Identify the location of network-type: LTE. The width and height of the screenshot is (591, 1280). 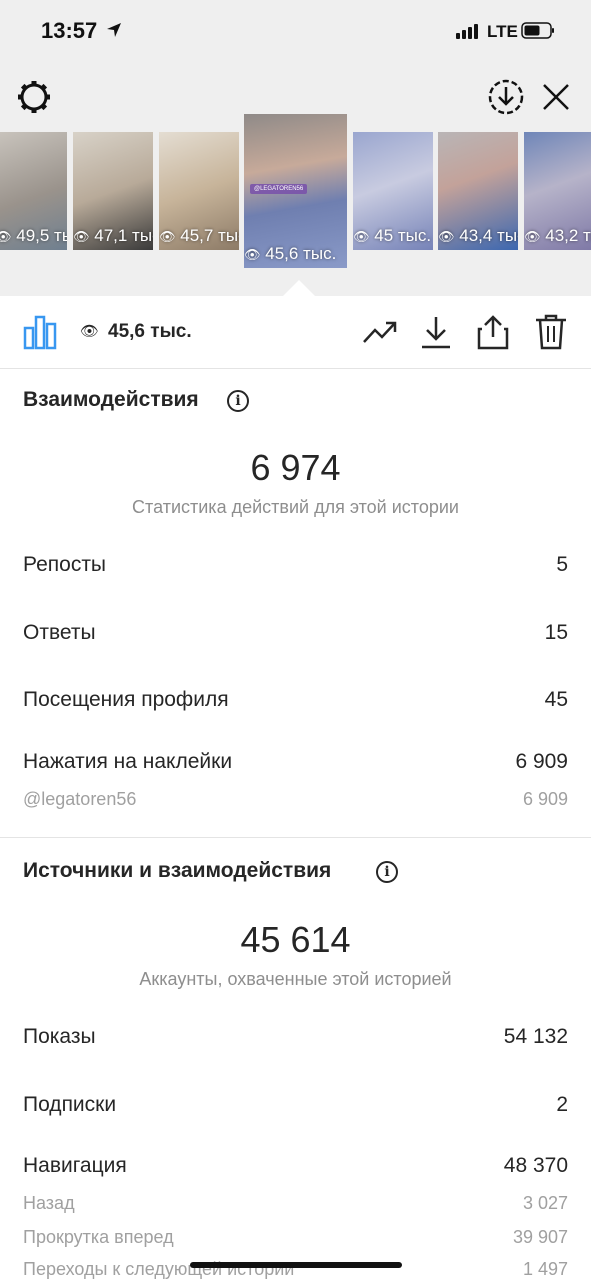
(502, 31).